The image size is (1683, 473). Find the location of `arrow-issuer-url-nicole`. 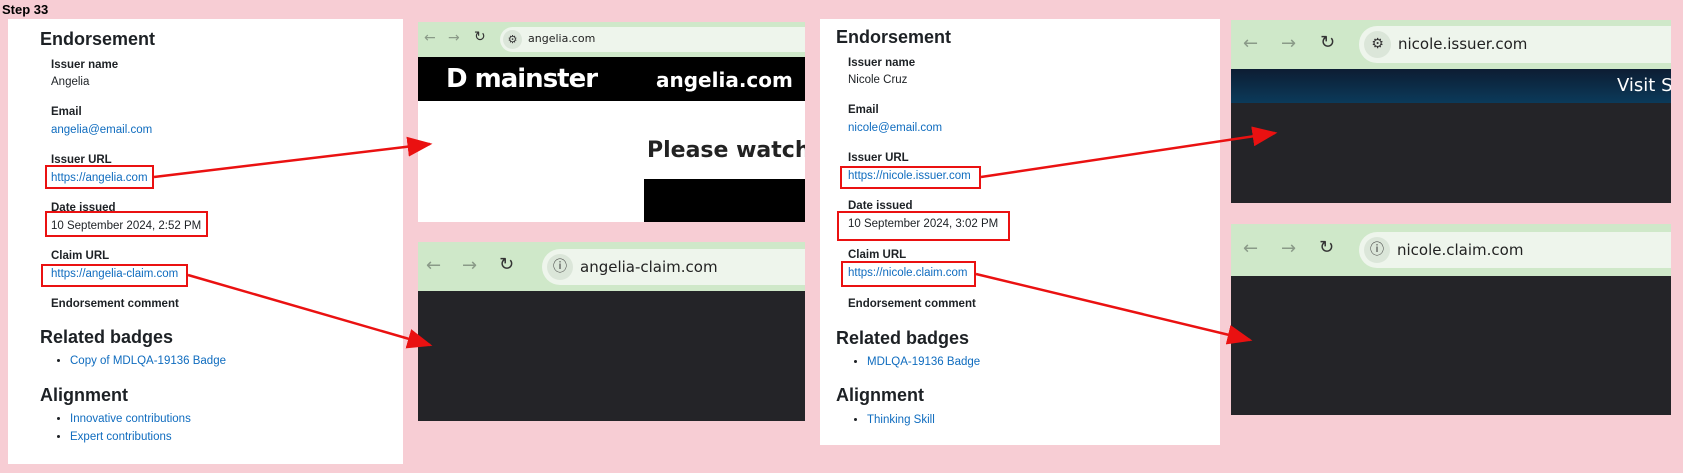

arrow-issuer-url-nicole is located at coordinates (1129, 152).